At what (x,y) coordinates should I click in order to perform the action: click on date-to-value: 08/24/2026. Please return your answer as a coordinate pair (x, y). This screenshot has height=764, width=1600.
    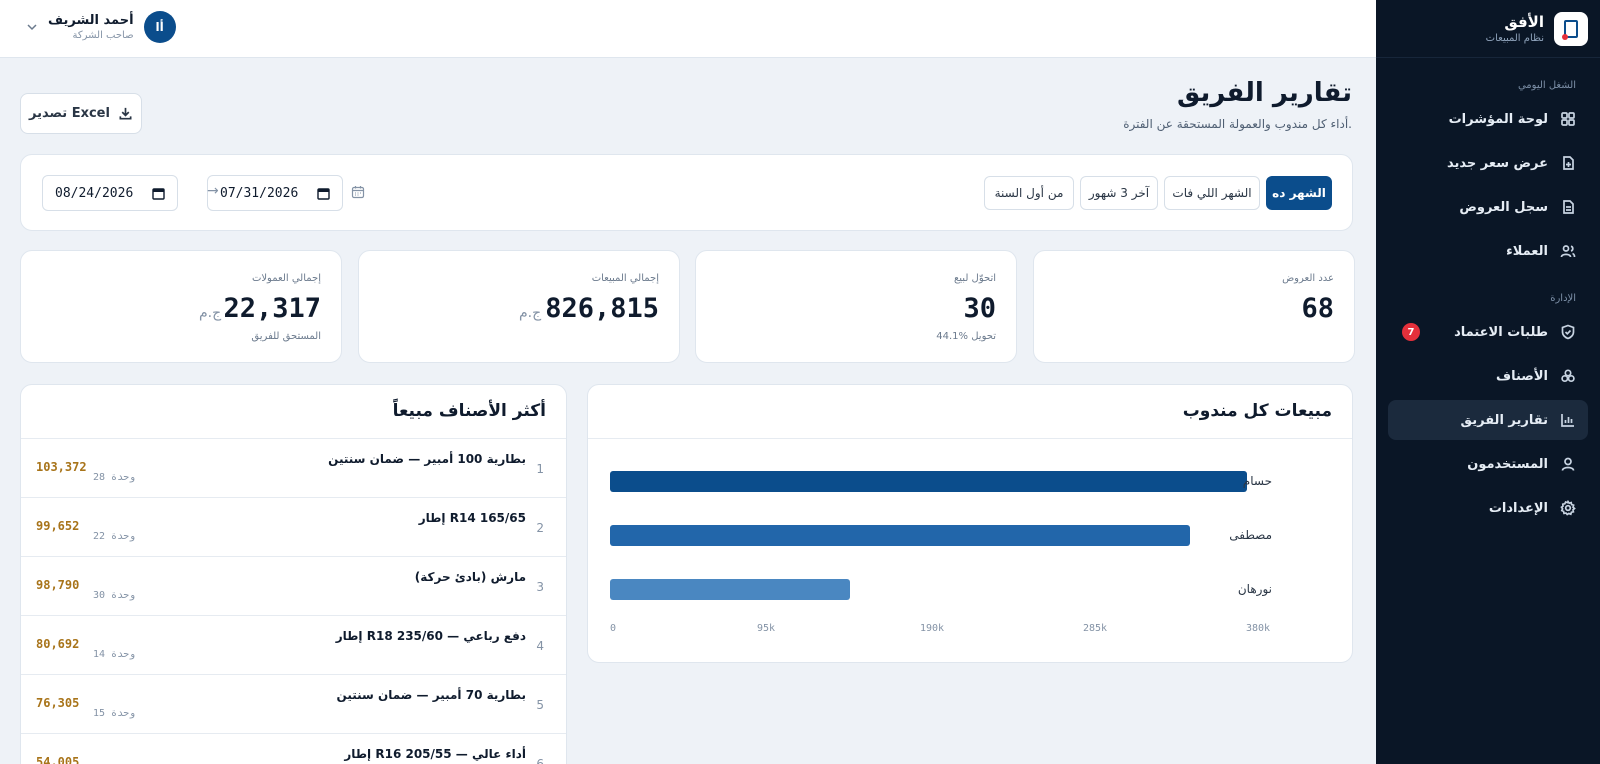
    Looking at the image, I should click on (94, 193).